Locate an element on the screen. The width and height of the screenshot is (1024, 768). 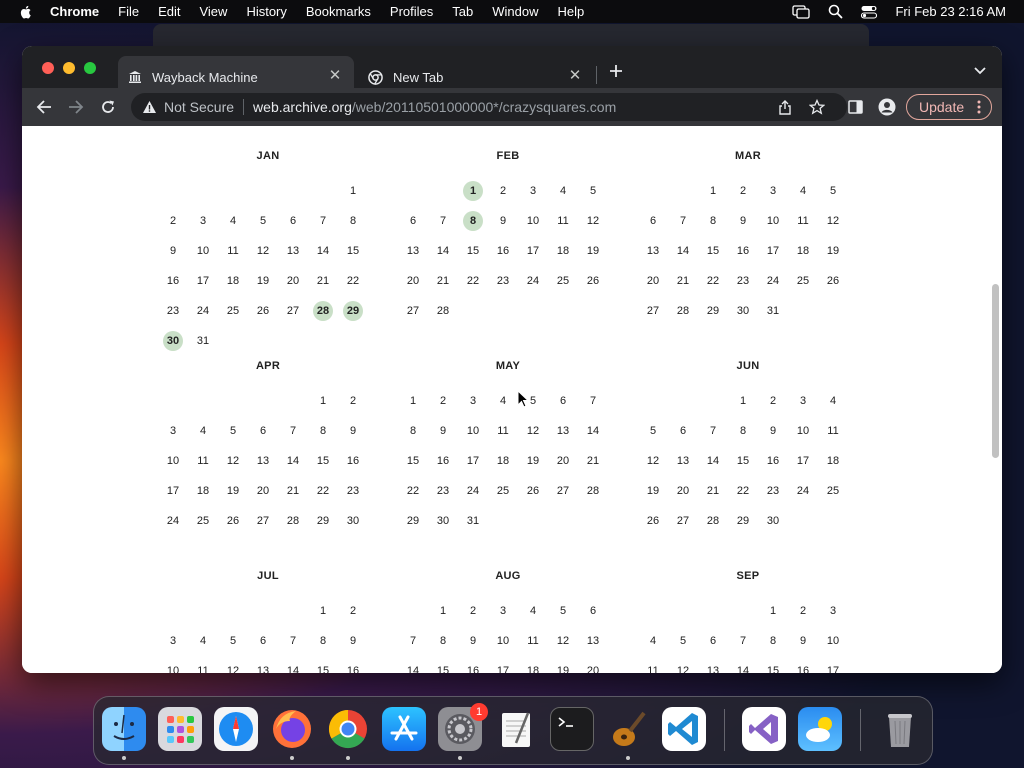
share-icon is located at coordinates (785, 107).